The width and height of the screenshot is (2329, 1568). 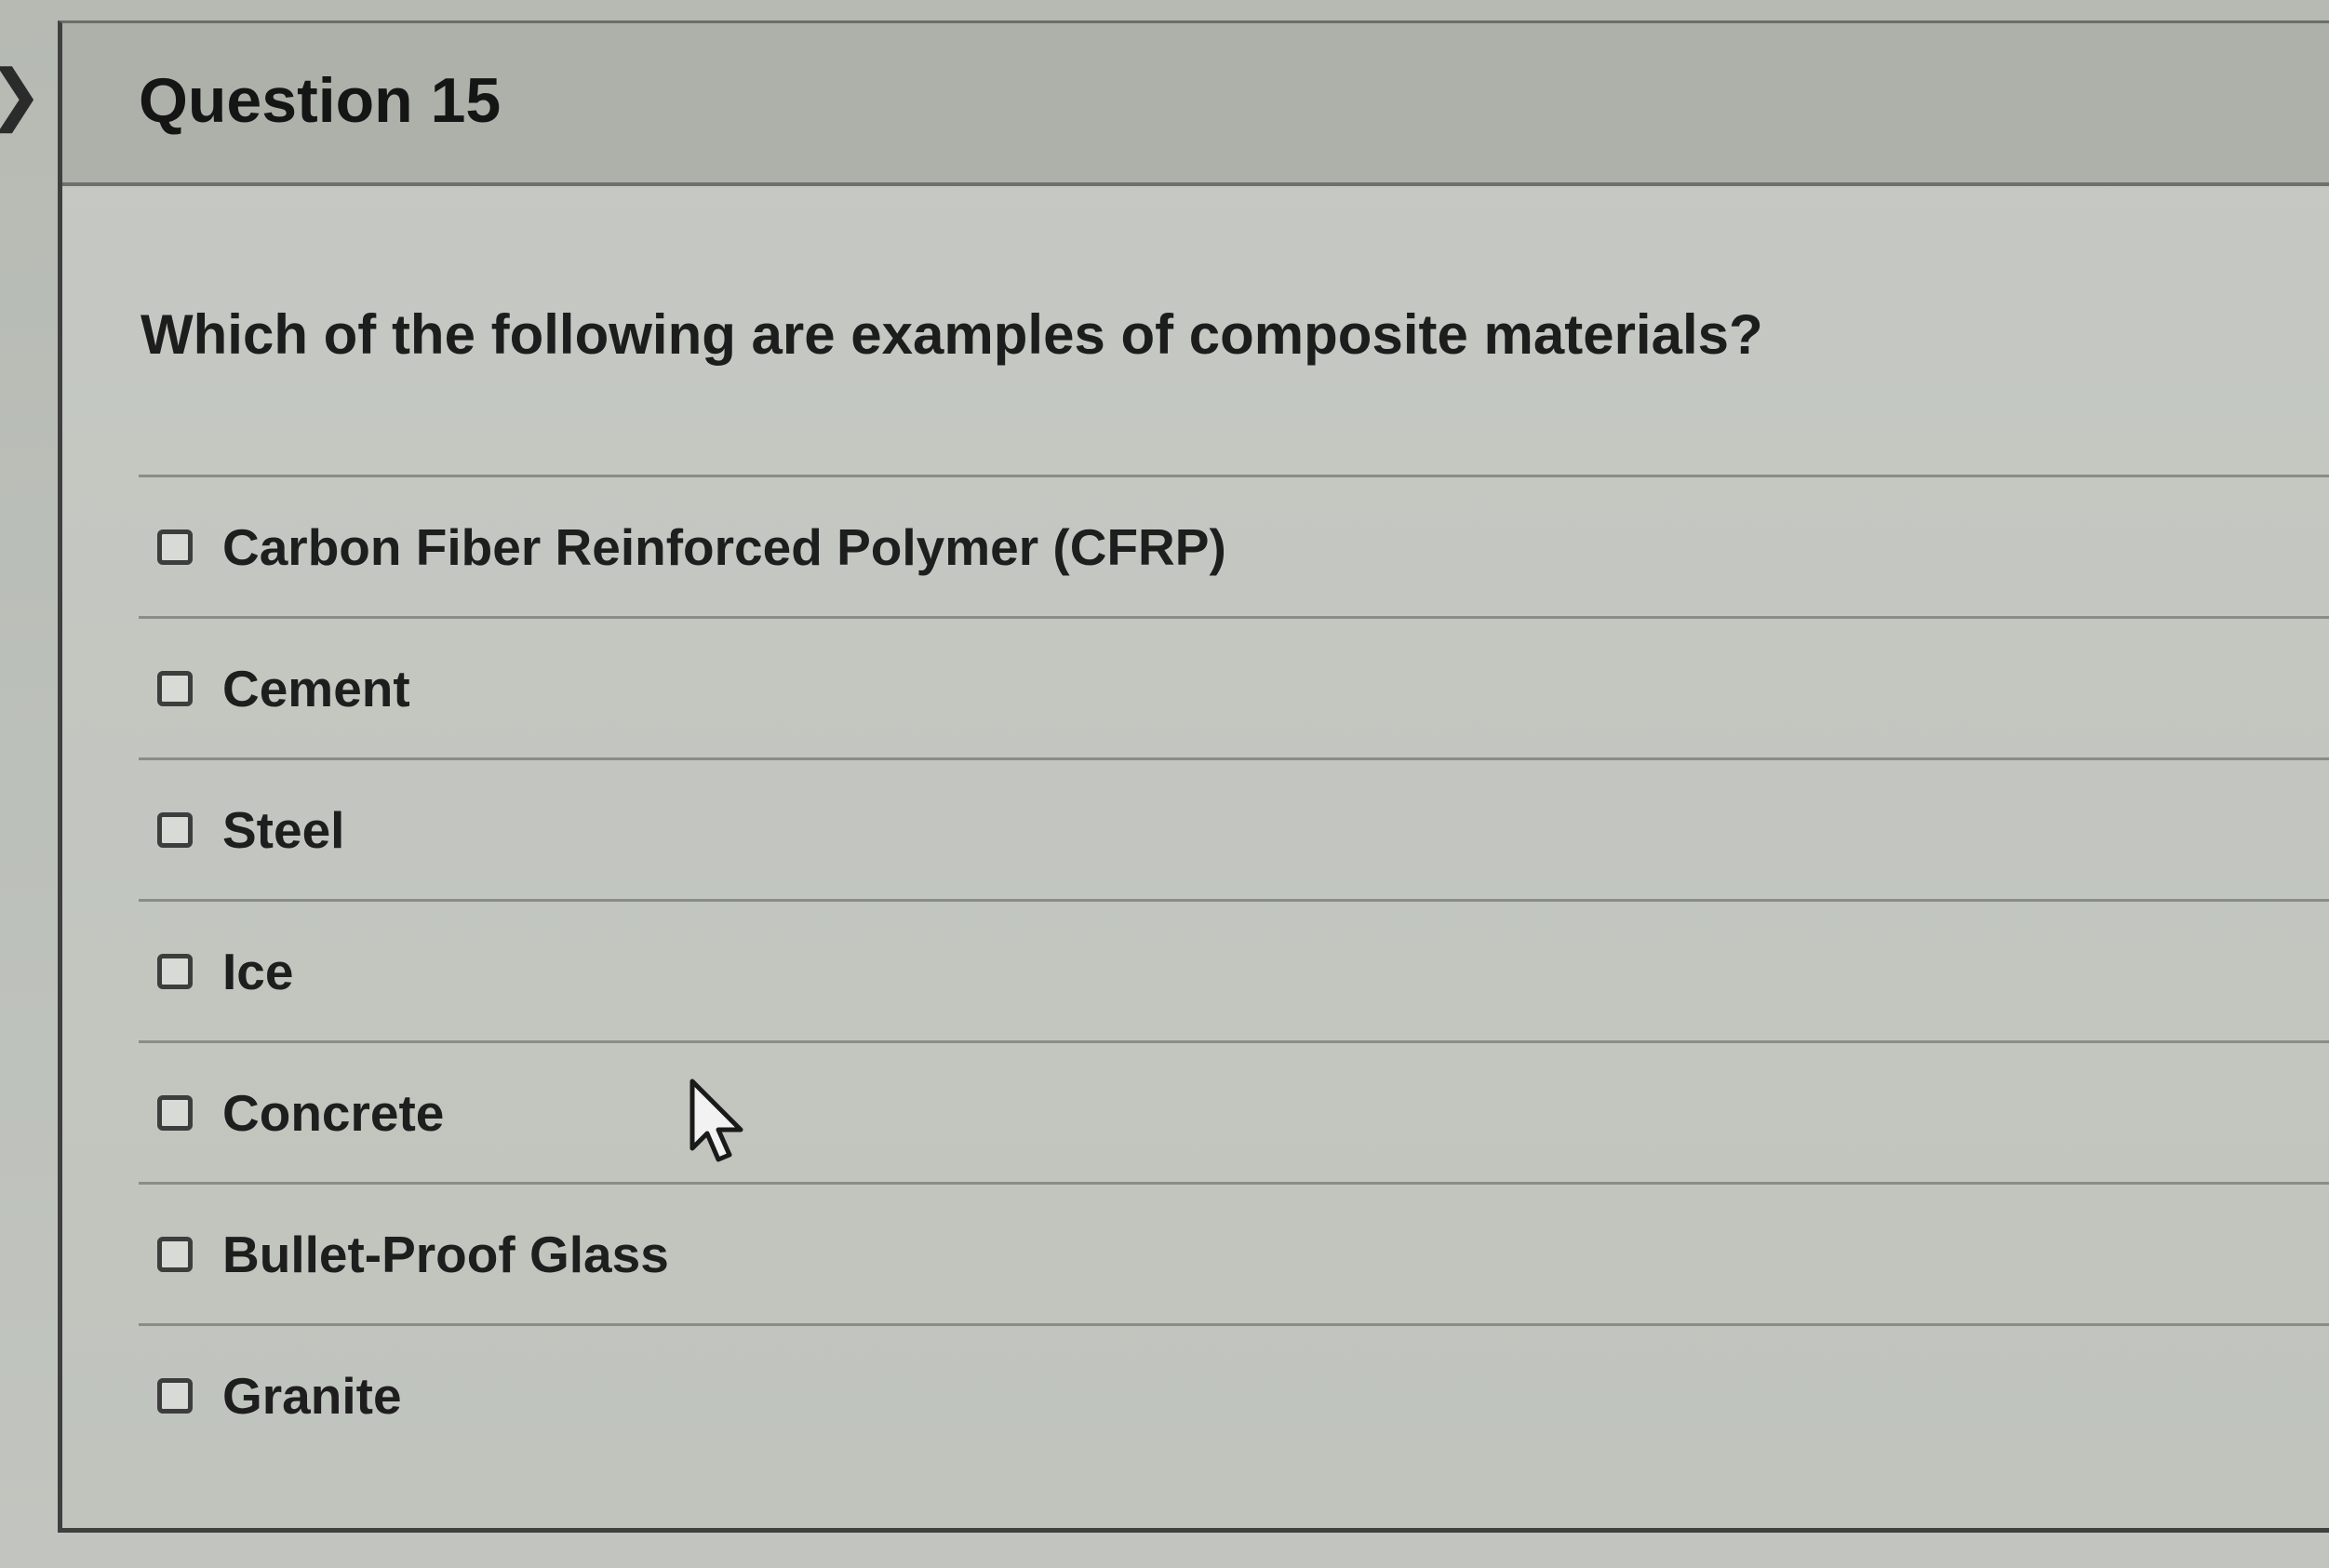 I want to click on option-cement: Cement, so click(x=1234, y=686).